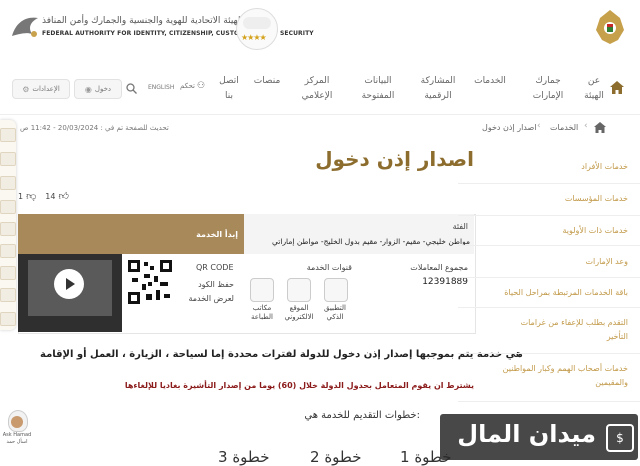  I want to click on document-icon, so click(8, 159).